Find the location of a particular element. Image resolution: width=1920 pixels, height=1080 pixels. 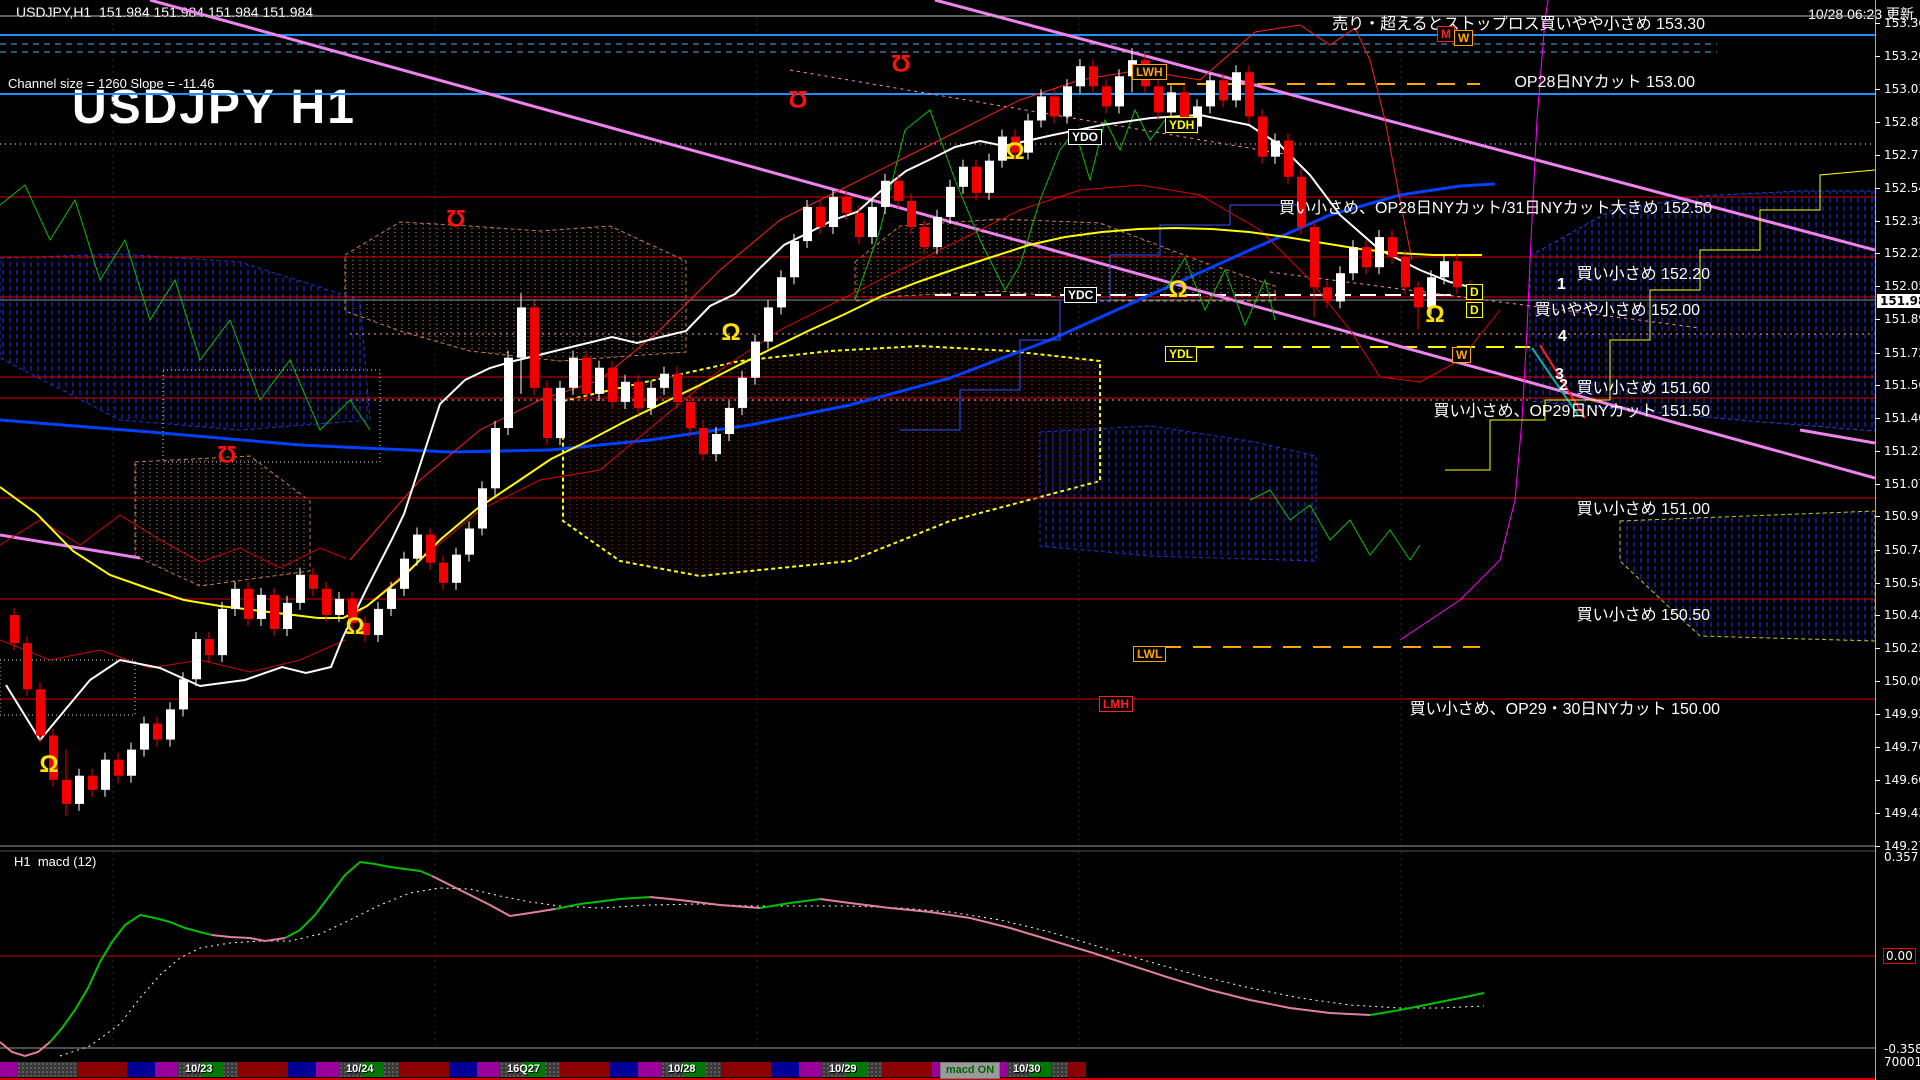

price-axis-label: 152.055 is located at coordinates (1902, 286).